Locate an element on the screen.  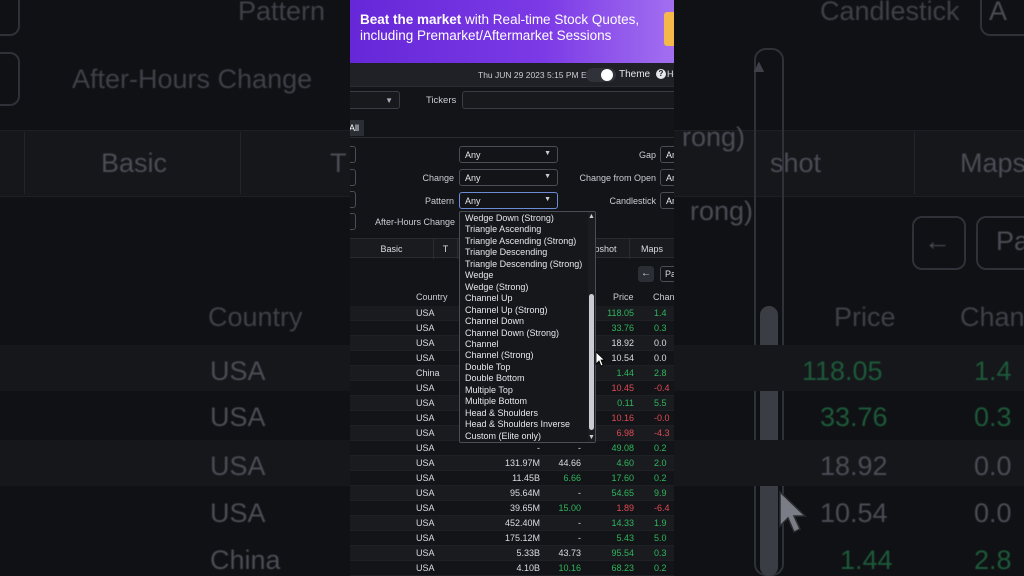
market-cap-cell: 452.40M is located at coordinates (522, 523).